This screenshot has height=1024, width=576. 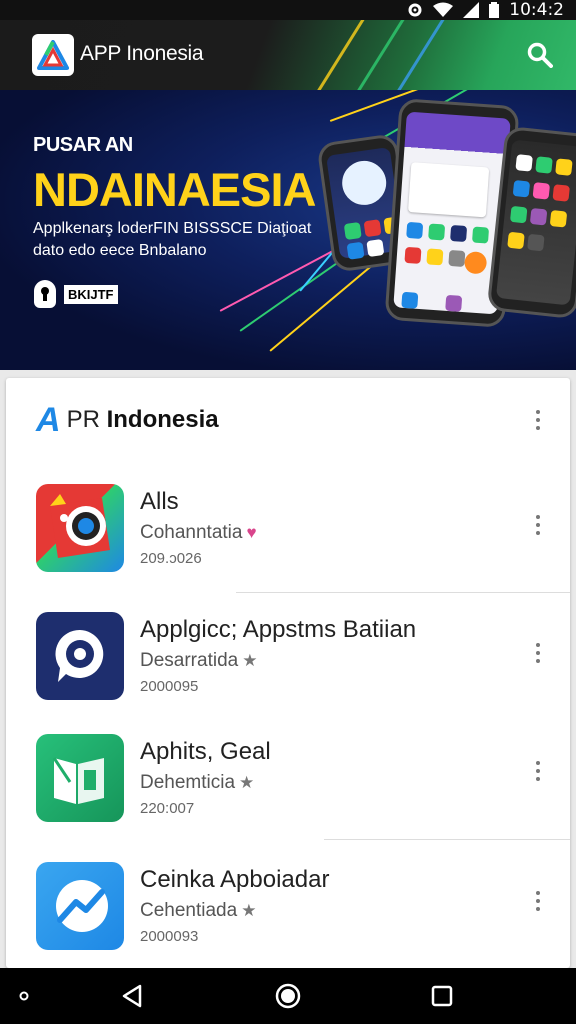 I want to click on app-developer: Dehemticia ★, so click(x=197, y=783).